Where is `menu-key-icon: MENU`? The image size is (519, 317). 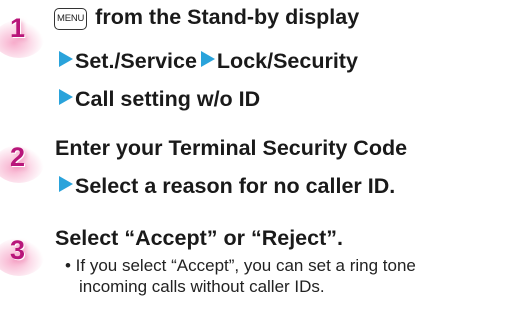 menu-key-icon: MENU is located at coordinates (71, 19).